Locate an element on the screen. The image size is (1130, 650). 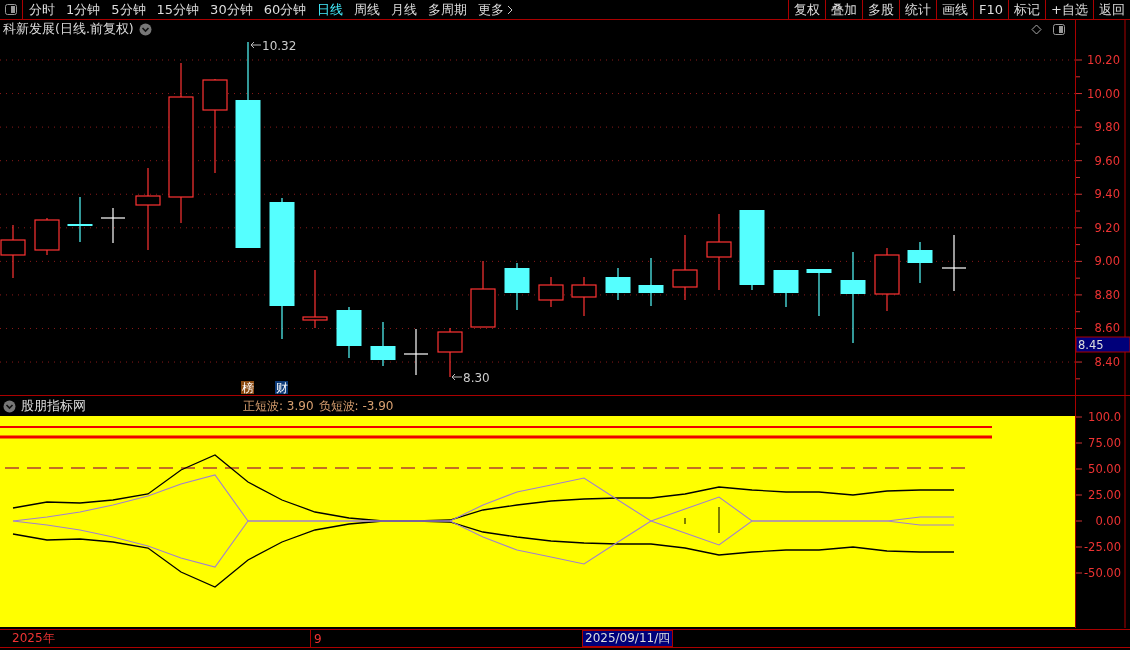
indicator-tick-label: 75.00 is located at coordinates (1104, 443).